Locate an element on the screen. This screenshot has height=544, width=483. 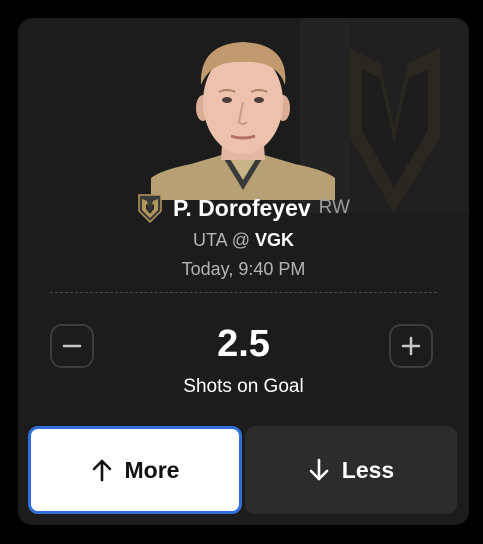
arrow-up-icon is located at coordinates (101, 470).